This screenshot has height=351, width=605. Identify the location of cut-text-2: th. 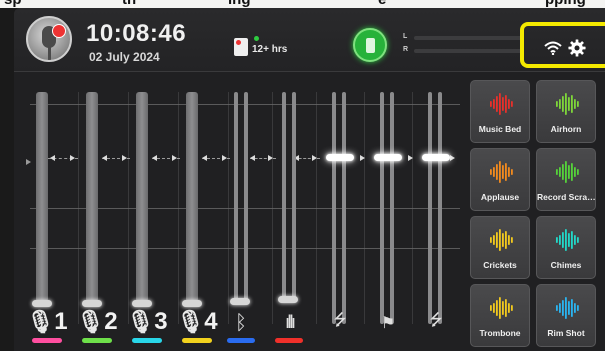
(129, 4).